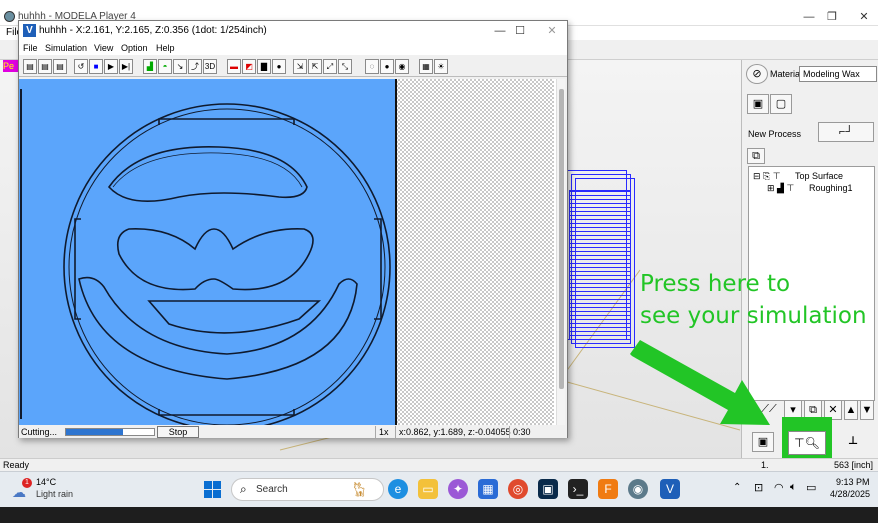 The image size is (878, 523). Describe the element at coordinates (757, 74) in the screenshot. I see `material-compass-icon: ⊘` at that location.